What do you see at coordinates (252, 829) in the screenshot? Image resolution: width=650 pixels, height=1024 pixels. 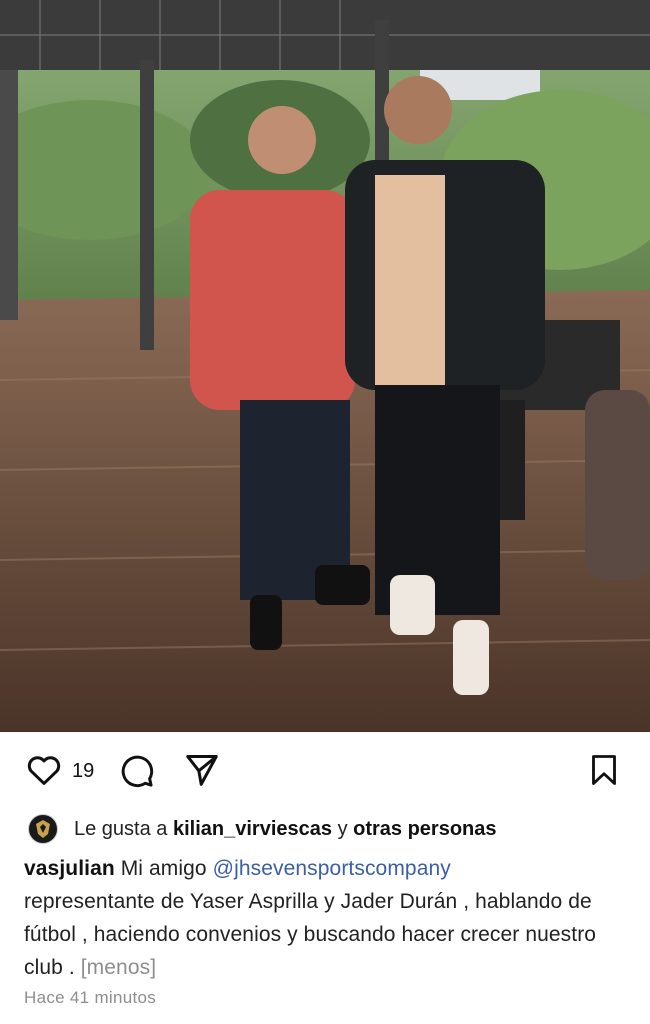 I see `liked-by-user: kilian_virviescas` at bounding box center [252, 829].